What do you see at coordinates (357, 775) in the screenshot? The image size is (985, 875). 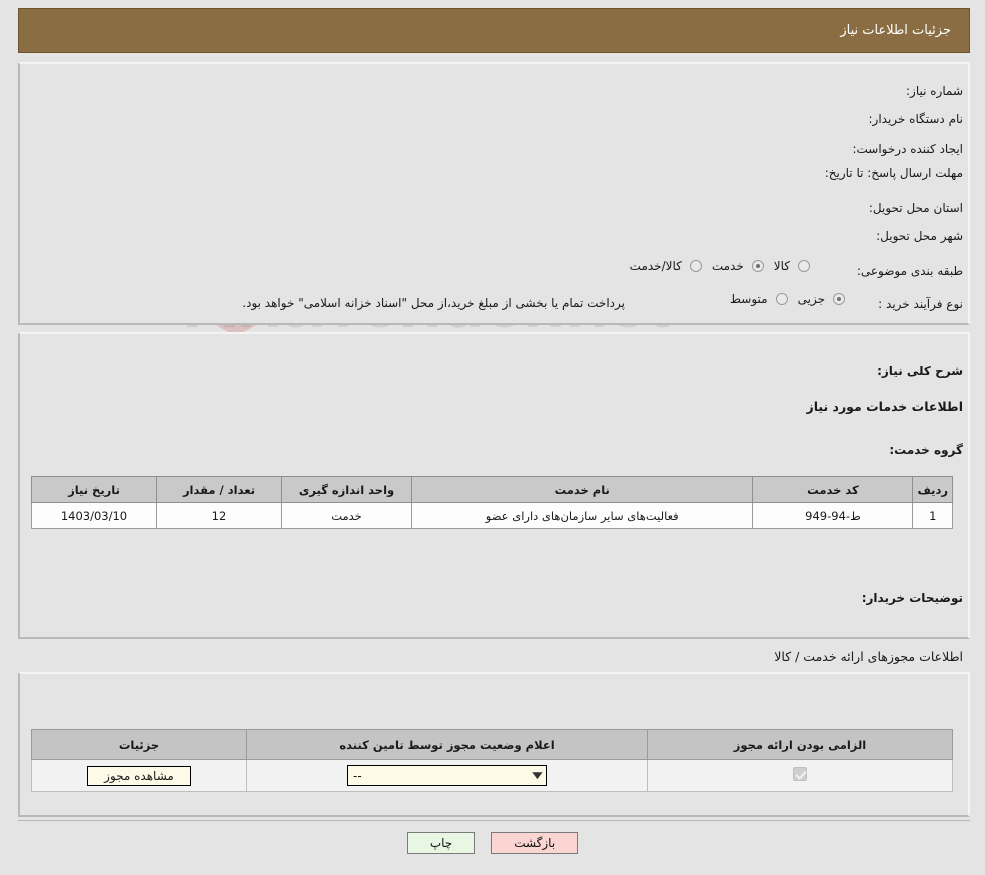 I see `license-status-value: --` at bounding box center [357, 775].